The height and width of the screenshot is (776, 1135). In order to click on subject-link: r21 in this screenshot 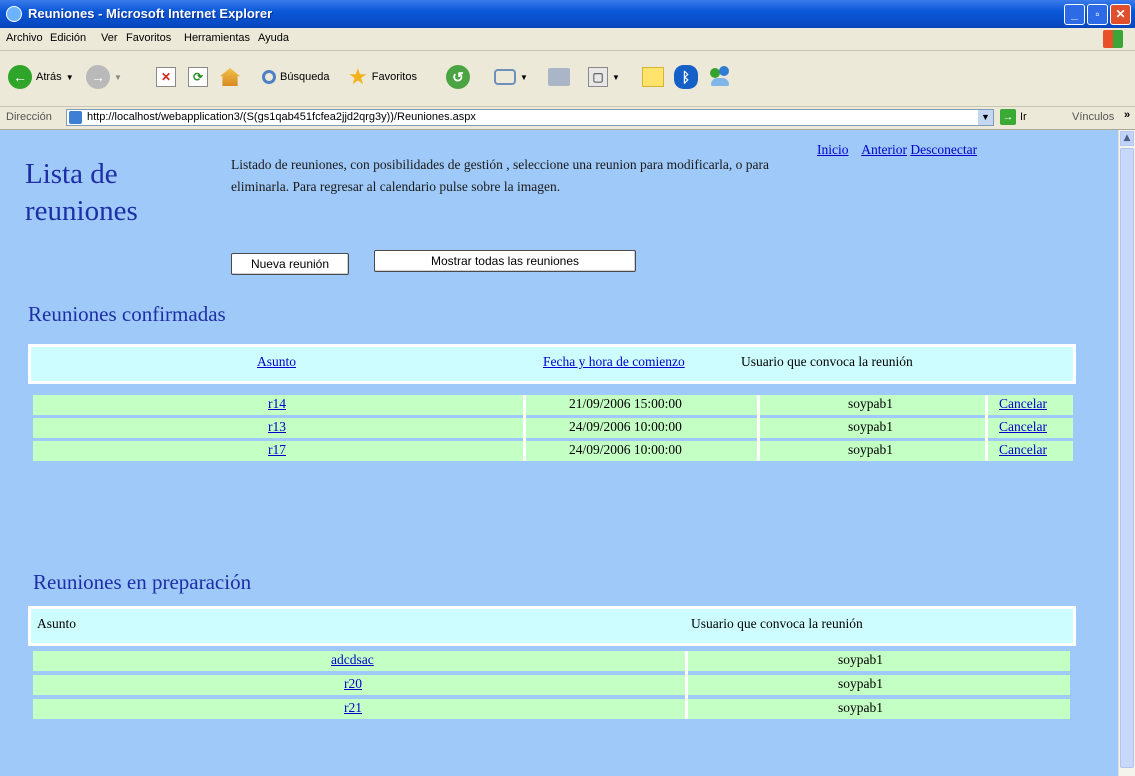, I will do `click(353, 707)`.